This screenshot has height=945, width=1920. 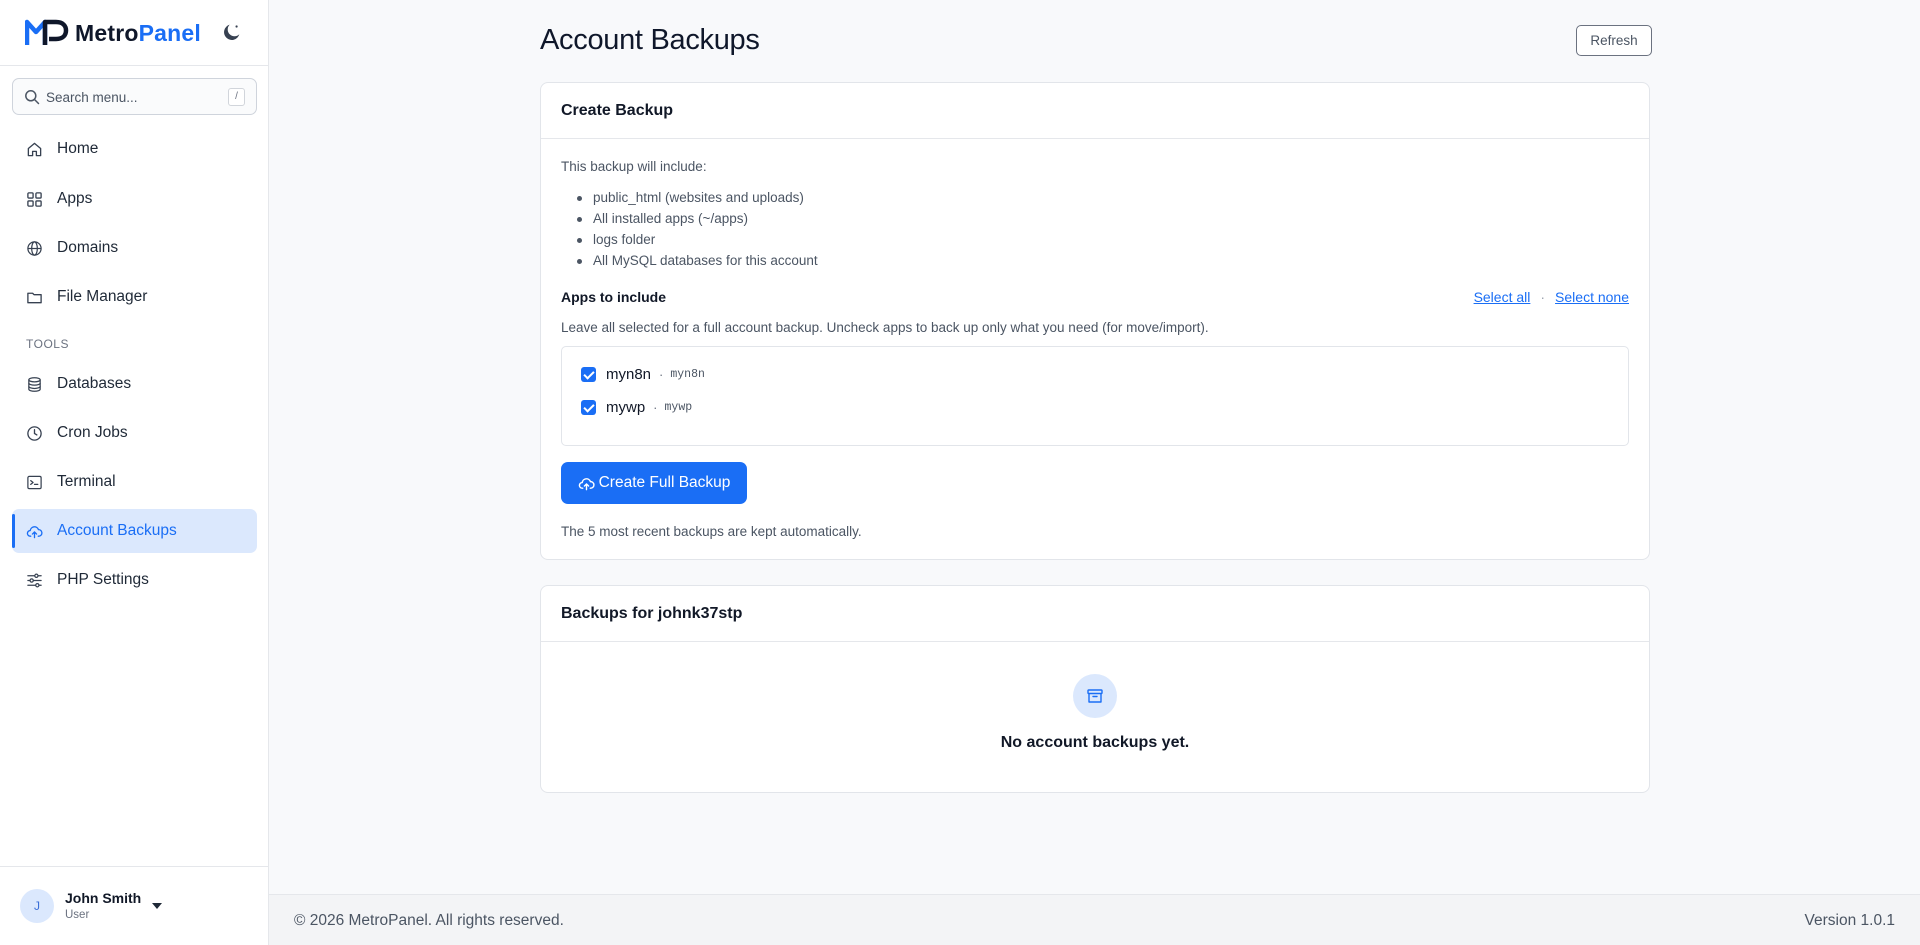 I want to click on card-header: Backups for johnk37stp, so click(x=1095, y=614).